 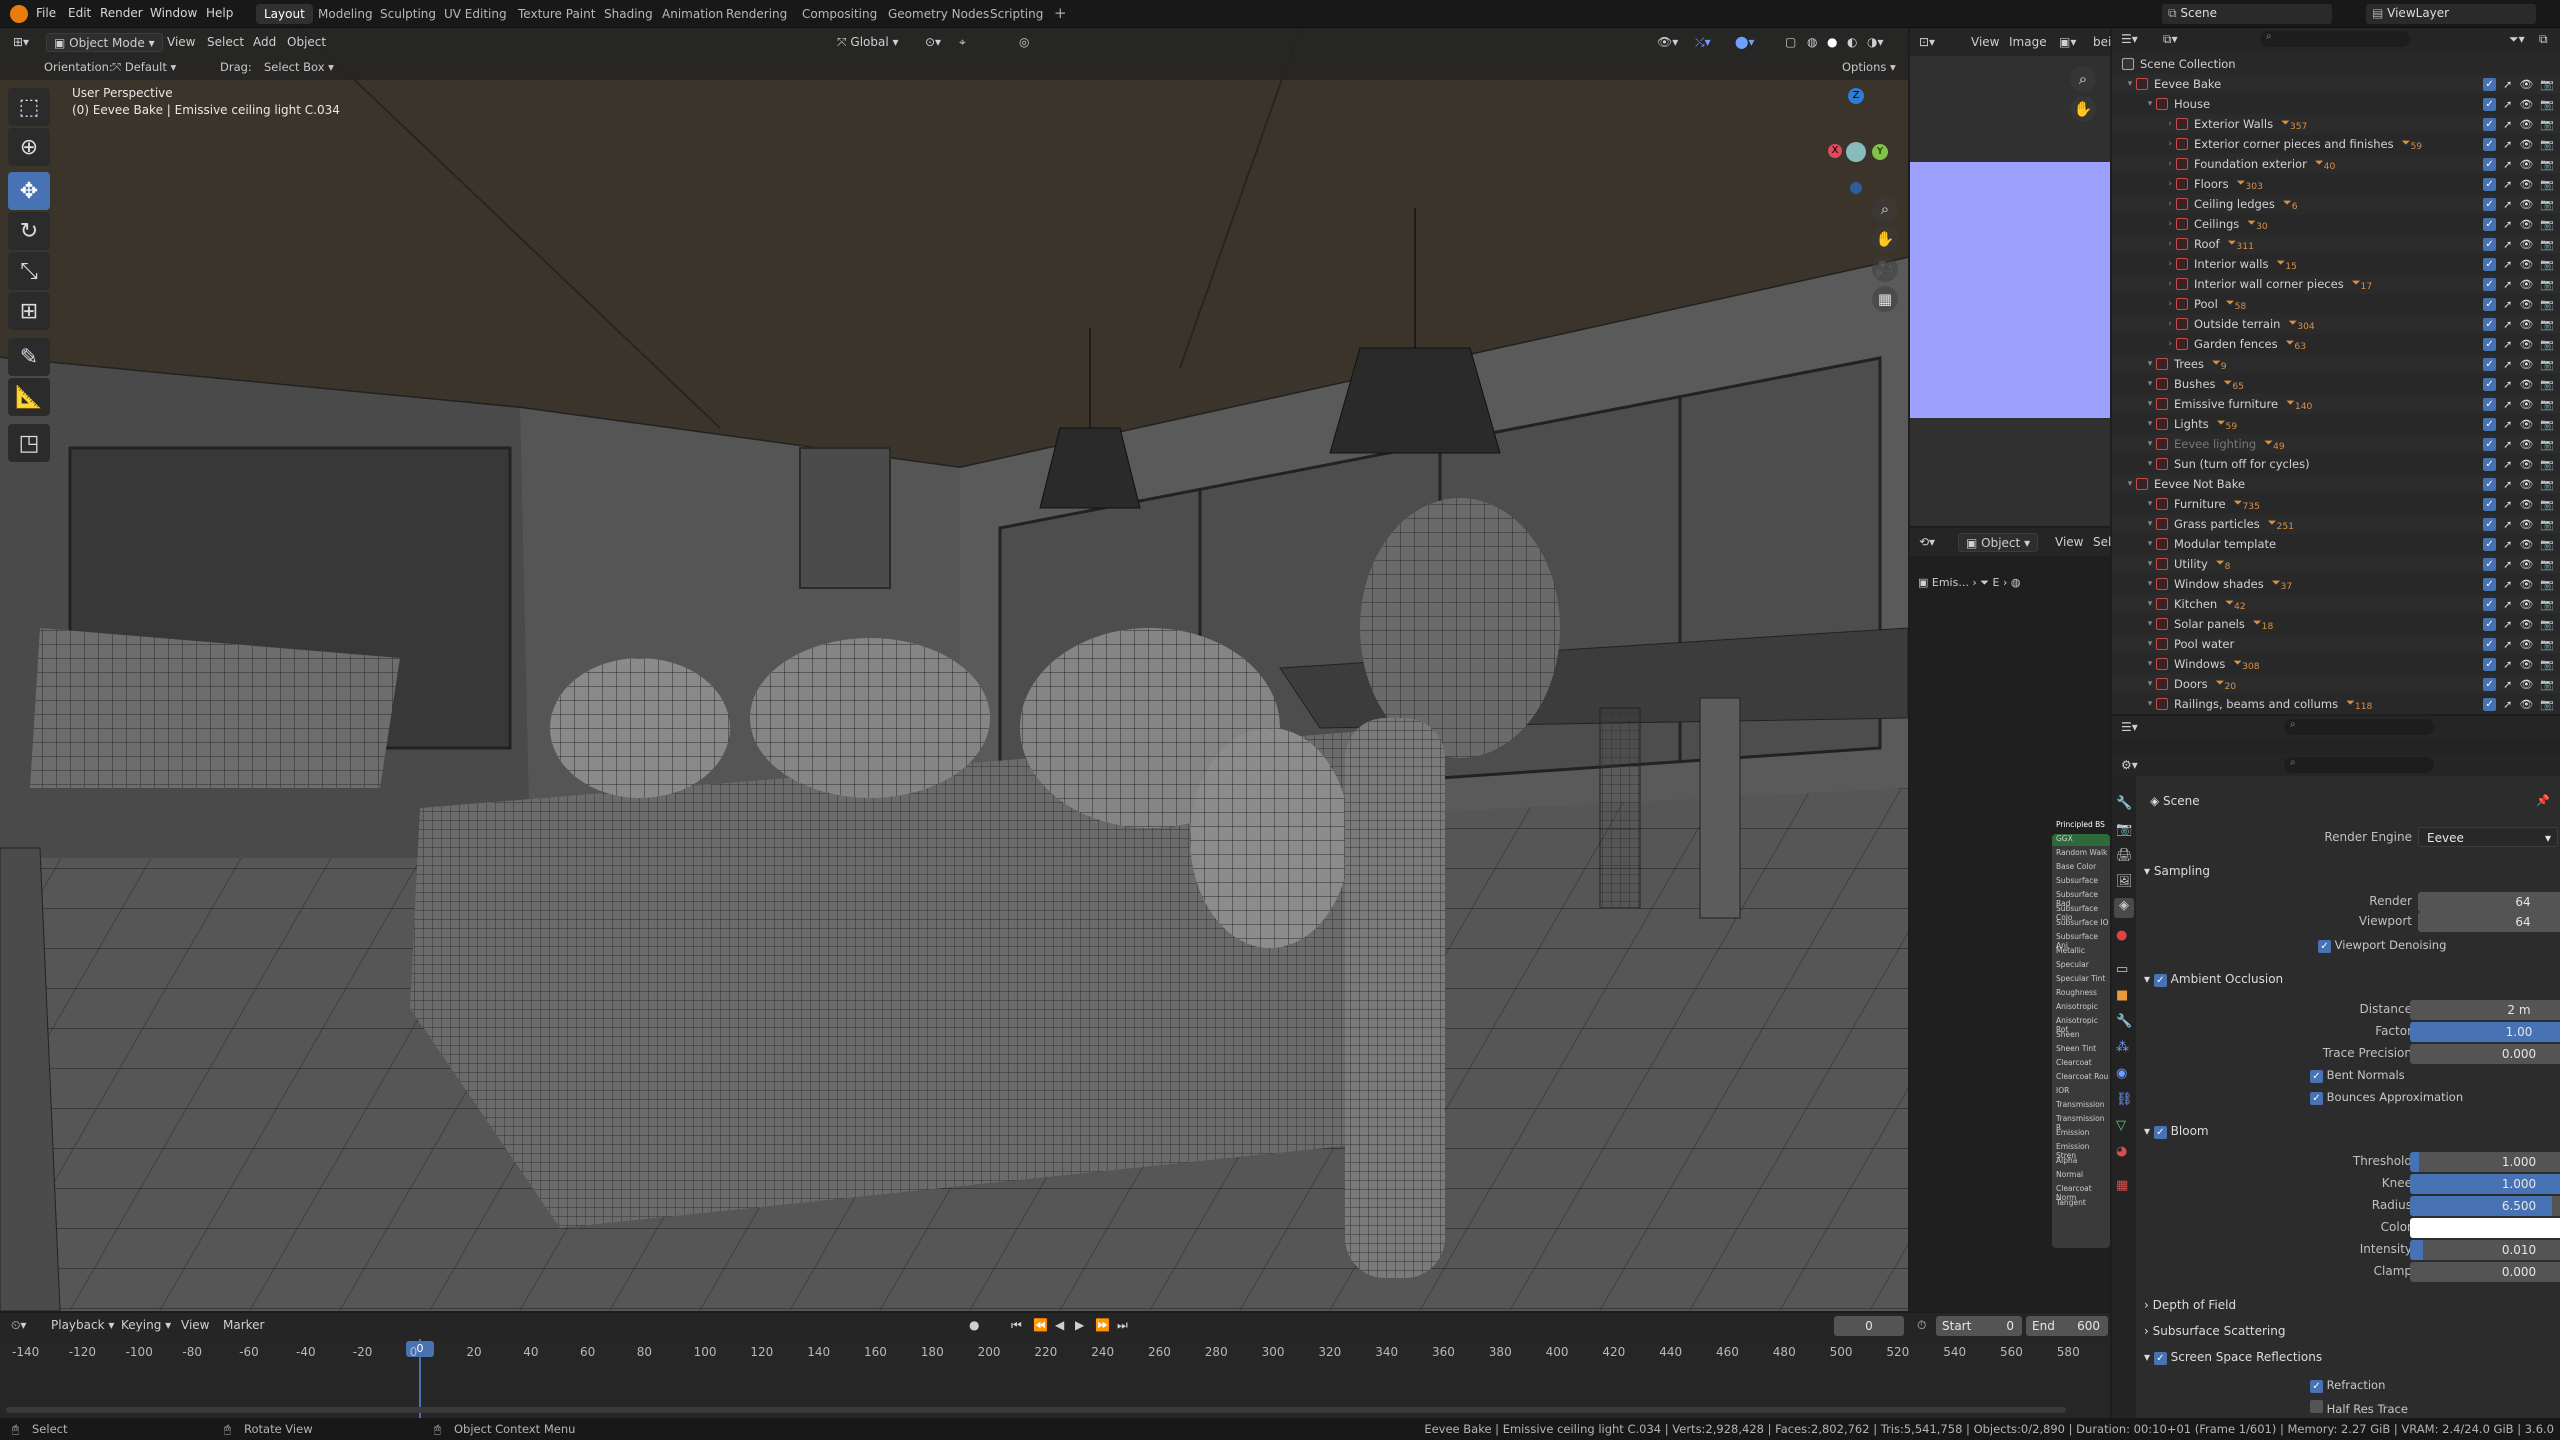 I want to click on texture-tab-icon: ▦, so click(x=2122, y=1185).